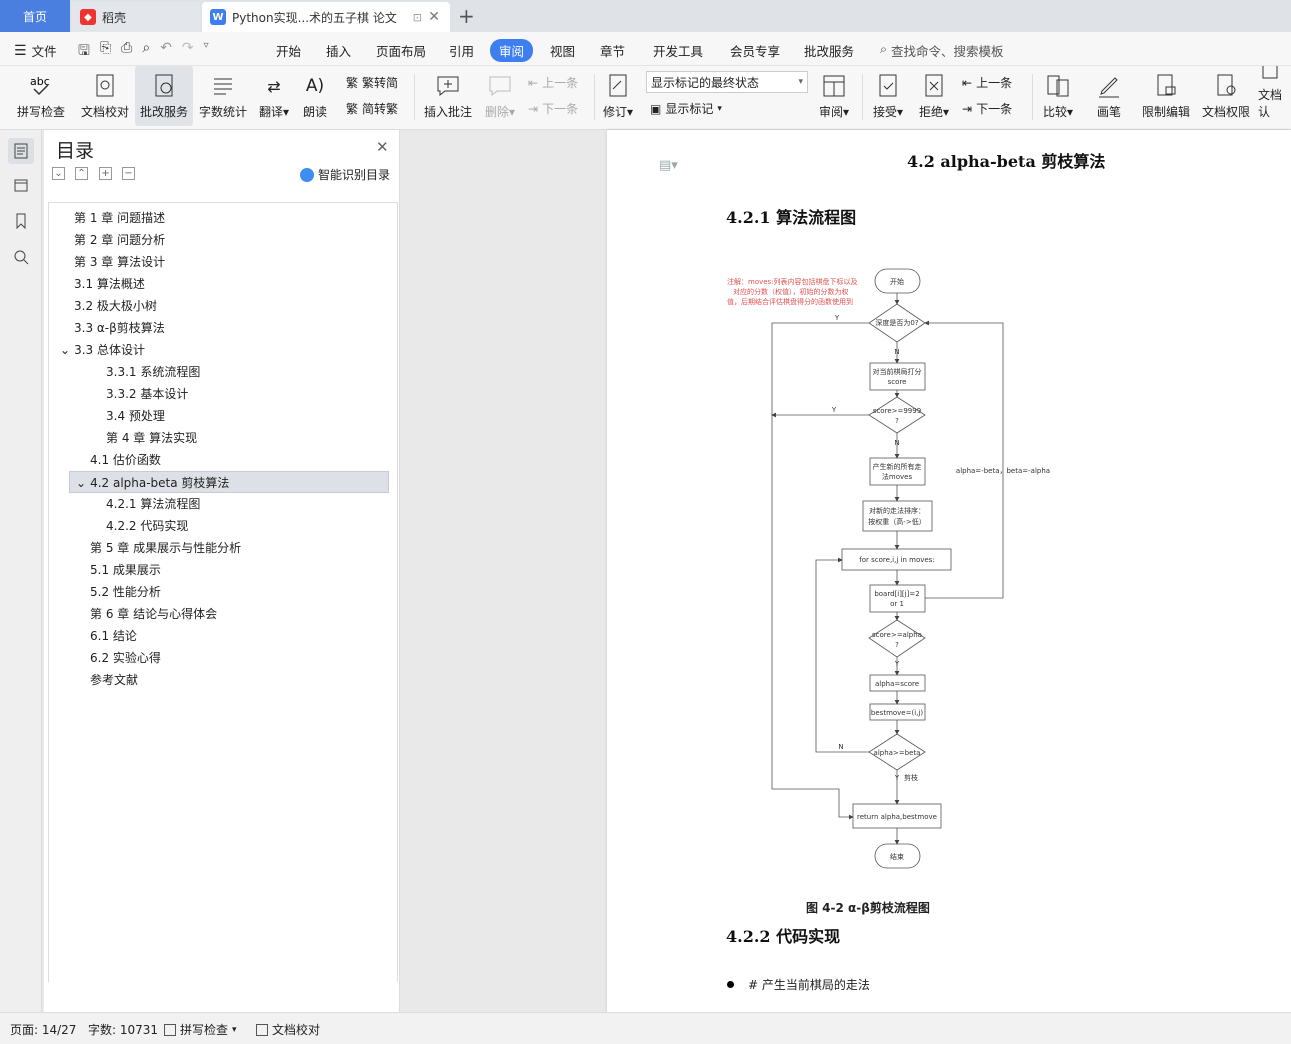 The image size is (1291, 1044). I want to click on toc-item: 3.3 α-β剪枝算法, so click(119, 328).